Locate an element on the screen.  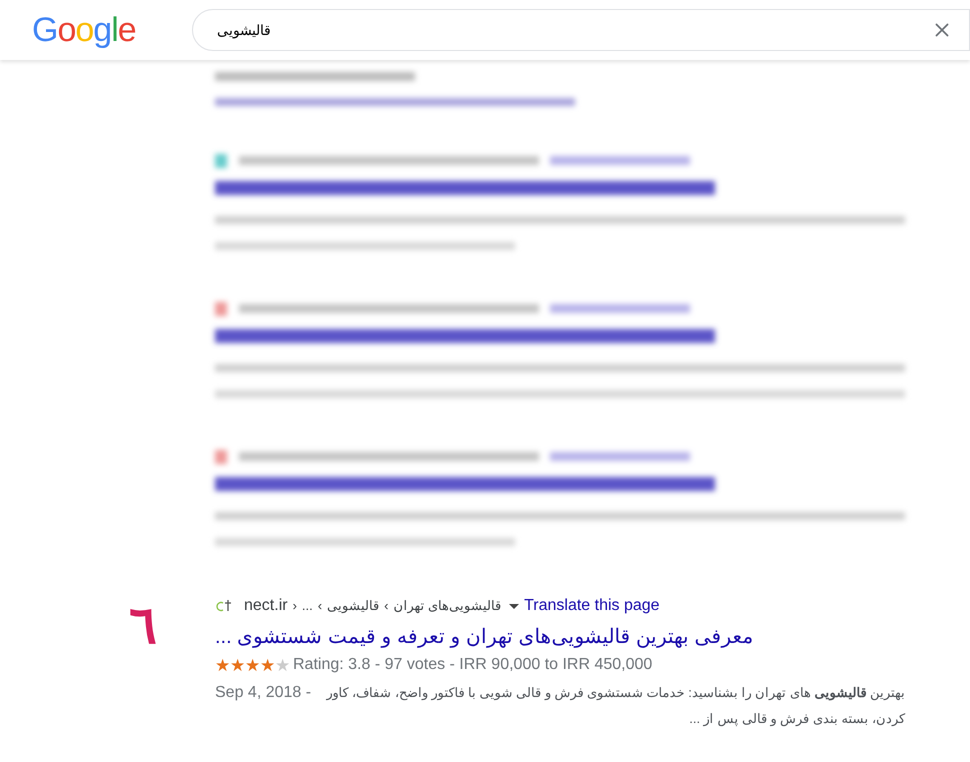
search-input: قالیشویی is located at coordinates (247, 30).